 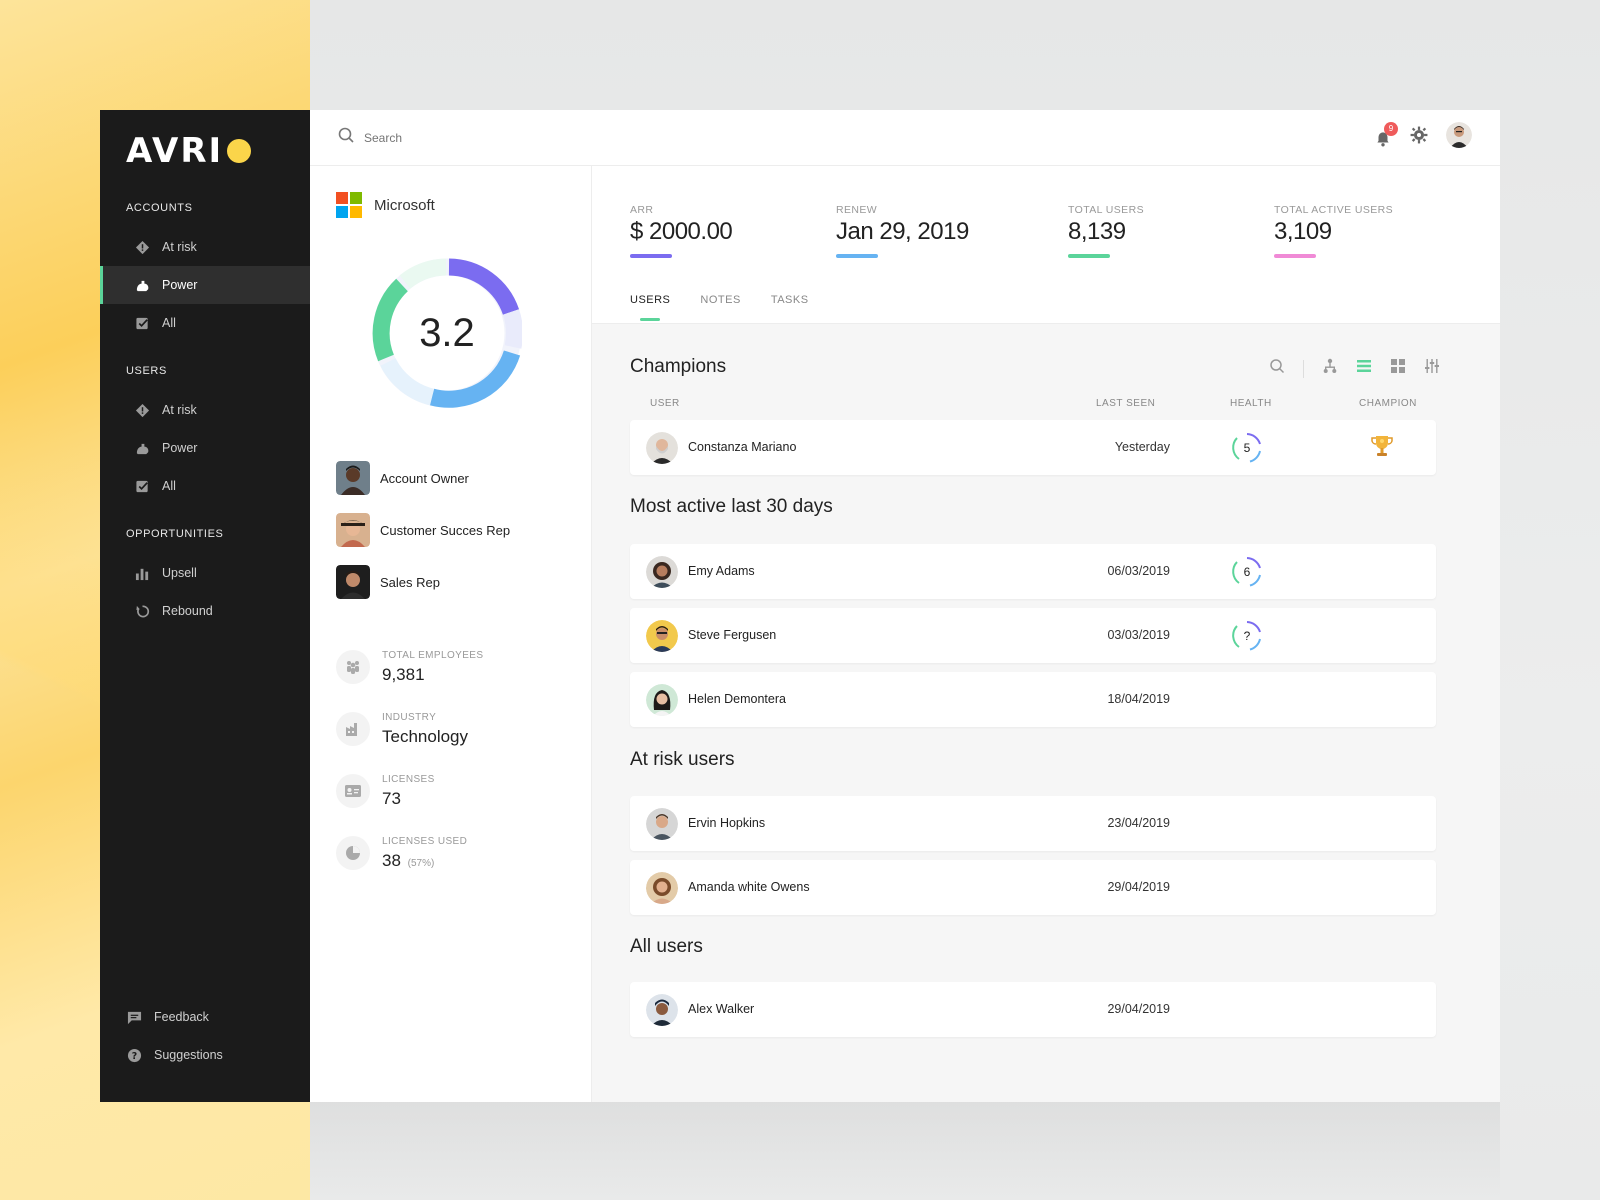 What do you see at coordinates (742, 447) in the screenshot?
I see `user-name: Constanza Mariano` at bounding box center [742, 447].